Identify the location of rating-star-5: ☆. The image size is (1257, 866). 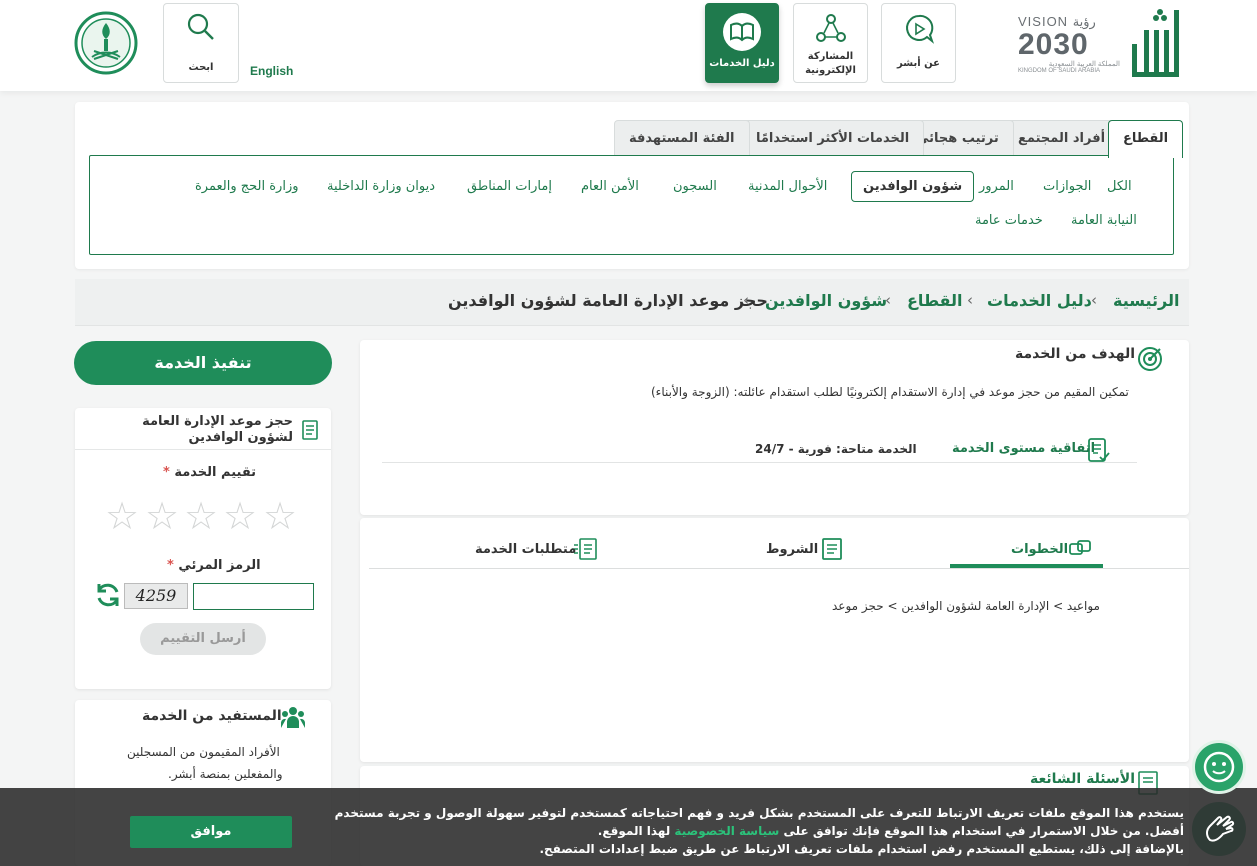
(280, 516).